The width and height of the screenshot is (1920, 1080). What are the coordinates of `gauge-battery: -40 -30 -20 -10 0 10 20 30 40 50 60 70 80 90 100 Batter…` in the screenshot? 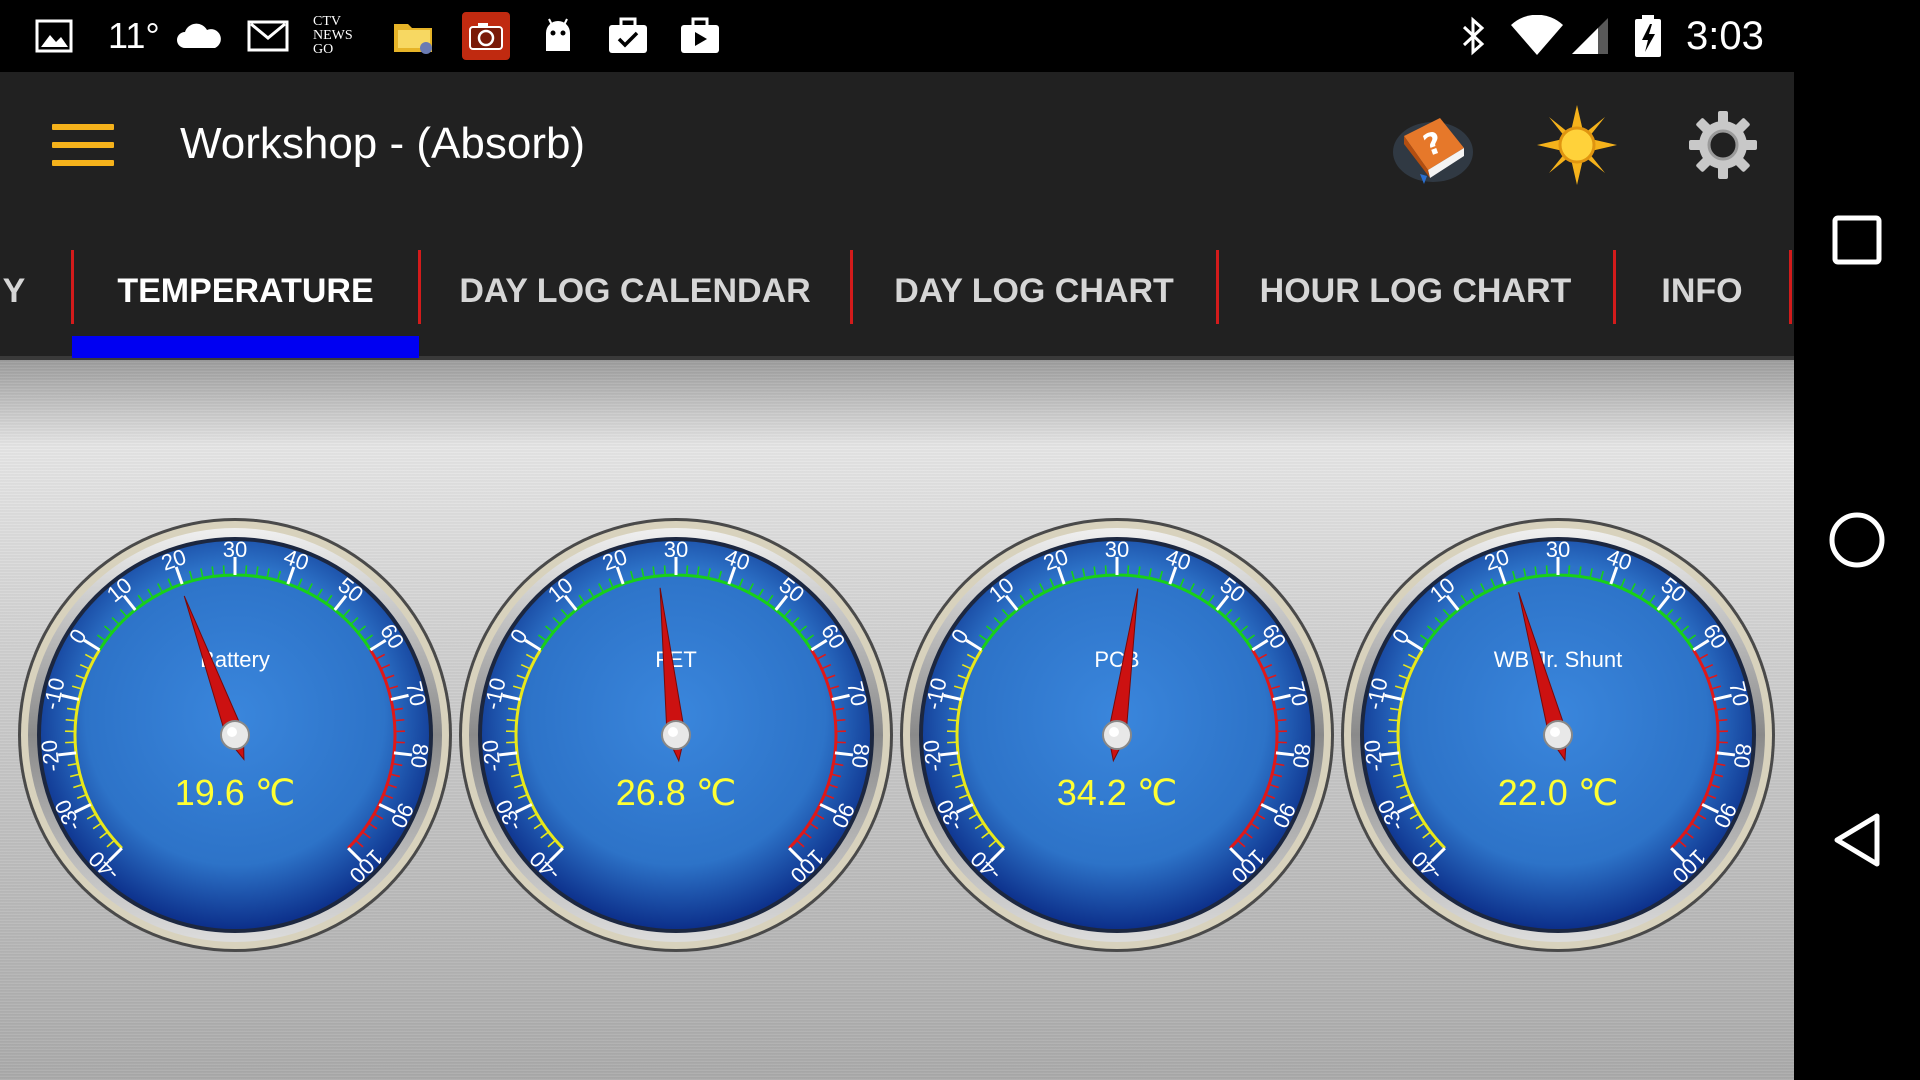 It's located at (235, 735).